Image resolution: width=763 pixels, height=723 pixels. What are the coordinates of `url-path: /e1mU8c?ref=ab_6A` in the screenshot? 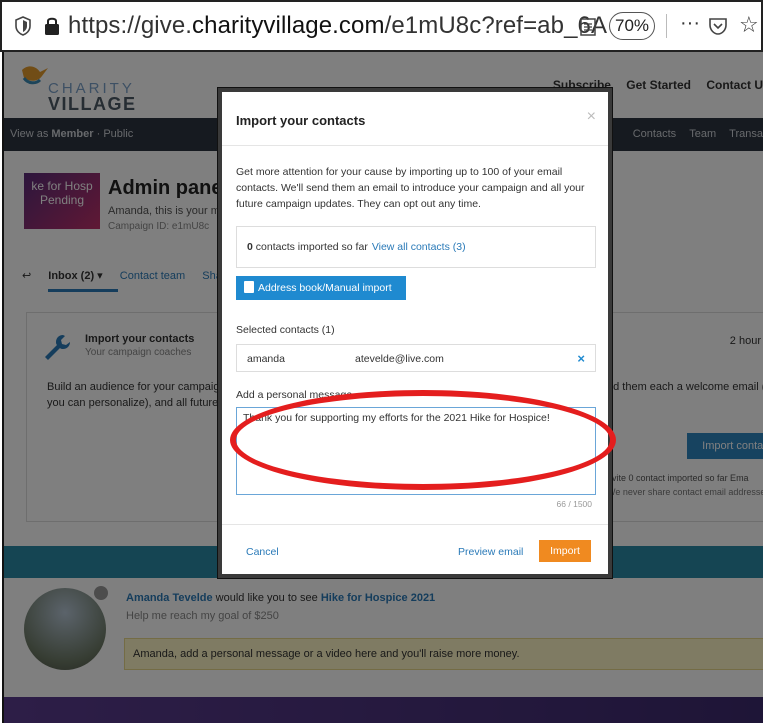 It's located at (496, 25).